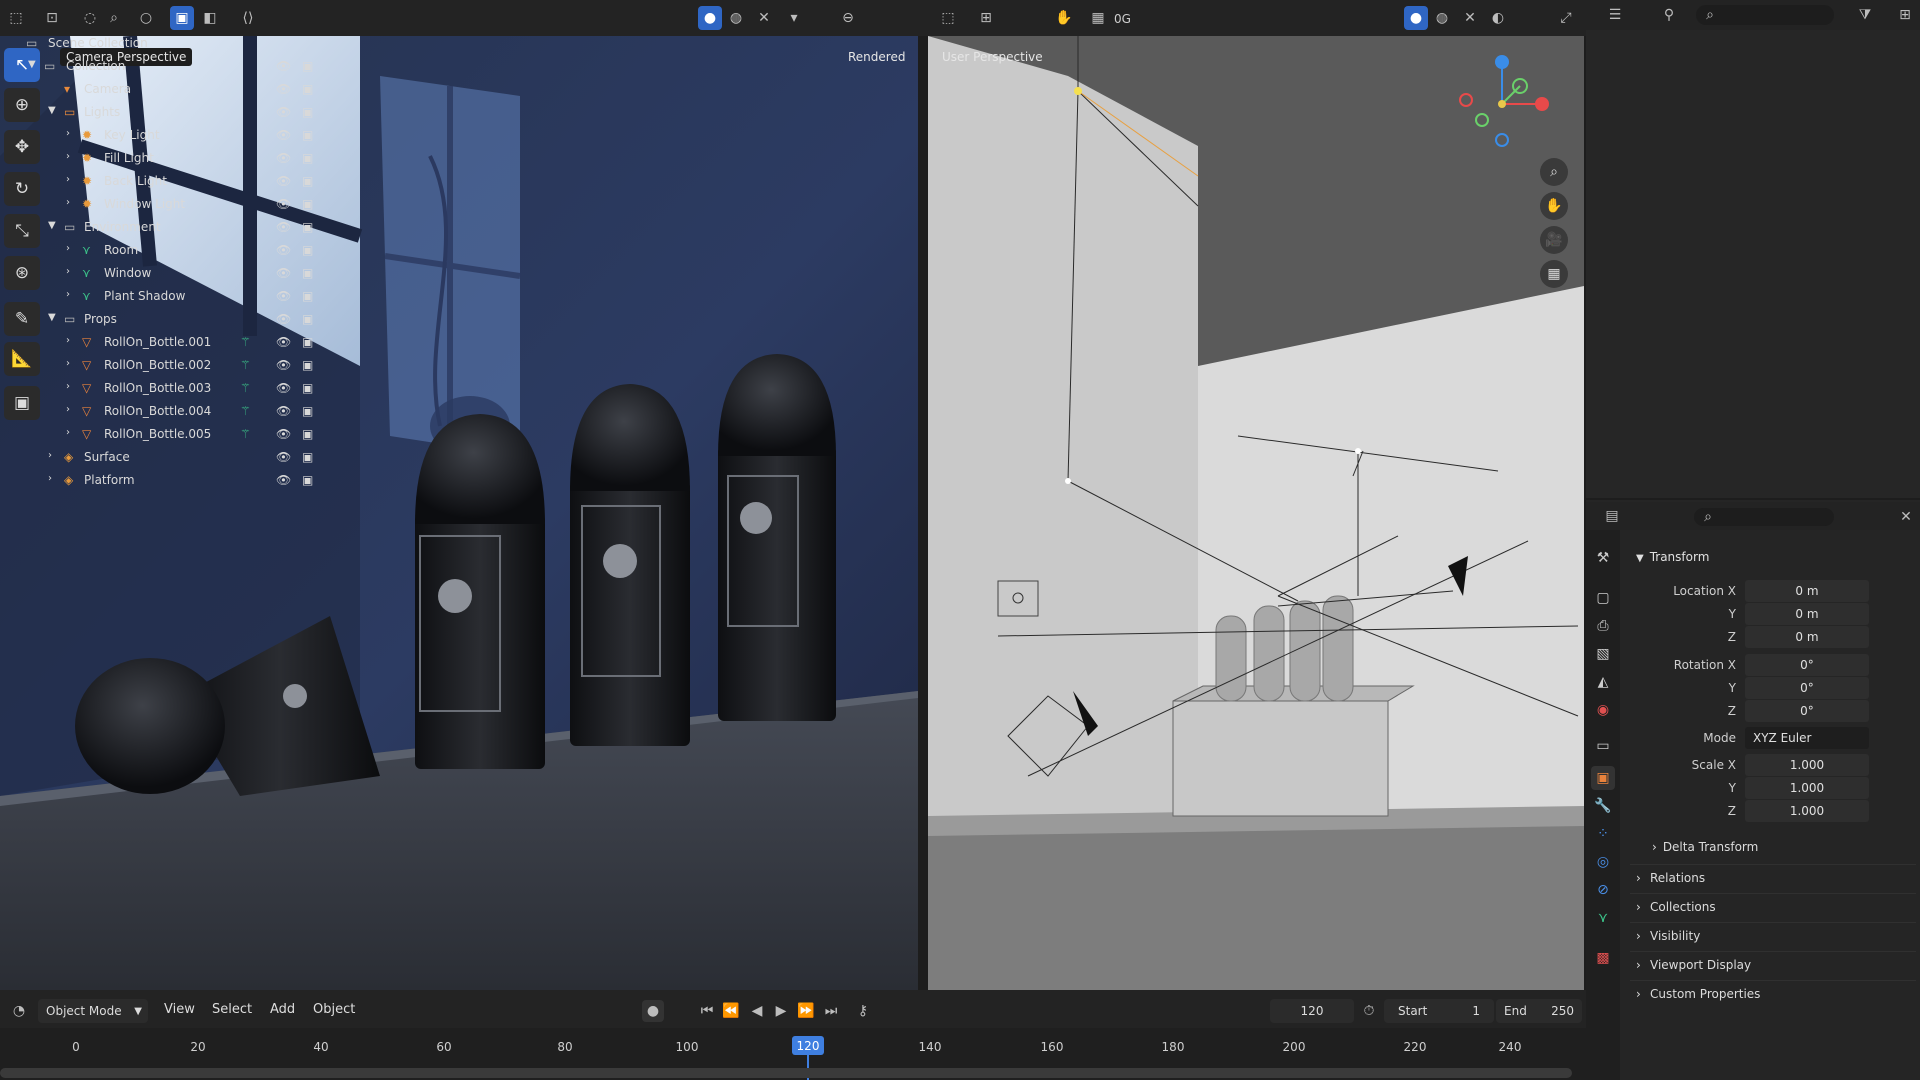  What do you see at coordinates (1603, 958) in the screenshot?
I see `texture-tab-icon: ▩` at bounding box center [1603, 958].